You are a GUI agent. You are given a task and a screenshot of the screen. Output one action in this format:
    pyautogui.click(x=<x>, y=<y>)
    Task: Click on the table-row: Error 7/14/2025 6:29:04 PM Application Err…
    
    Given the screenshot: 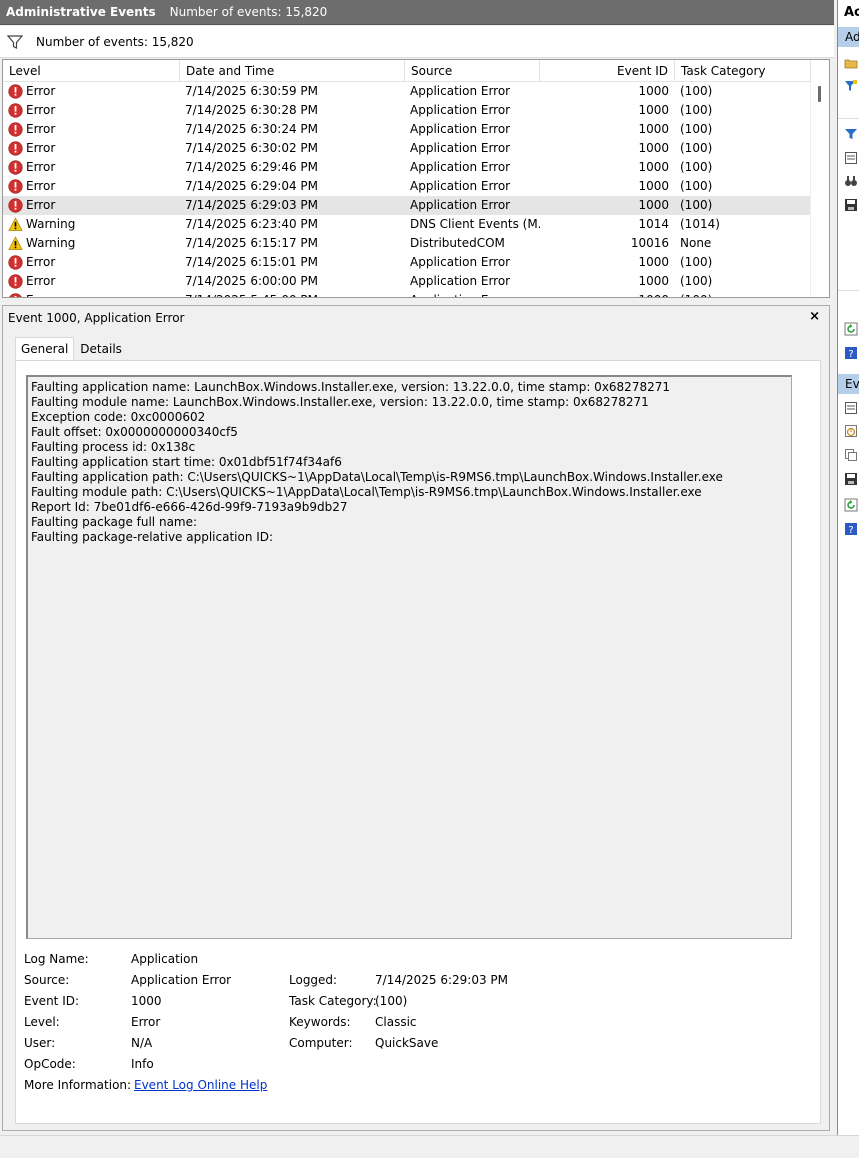 What is the action you would take?
    pyautogui.click(x=407, y=186)
    